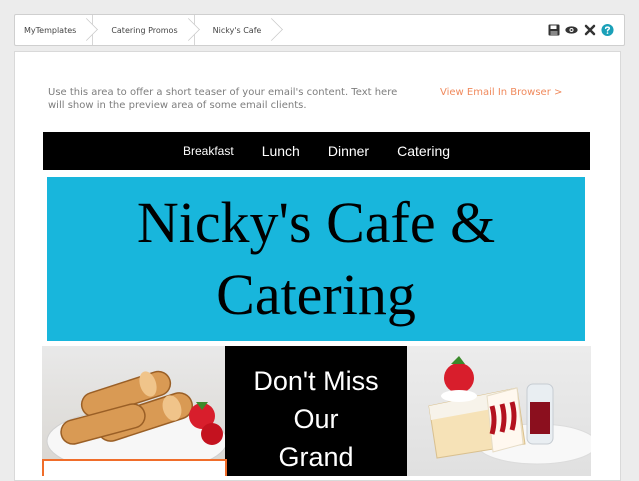 The height and width of the screenshot is (481, 639). I want to click on toolbar, so click(585, 30).